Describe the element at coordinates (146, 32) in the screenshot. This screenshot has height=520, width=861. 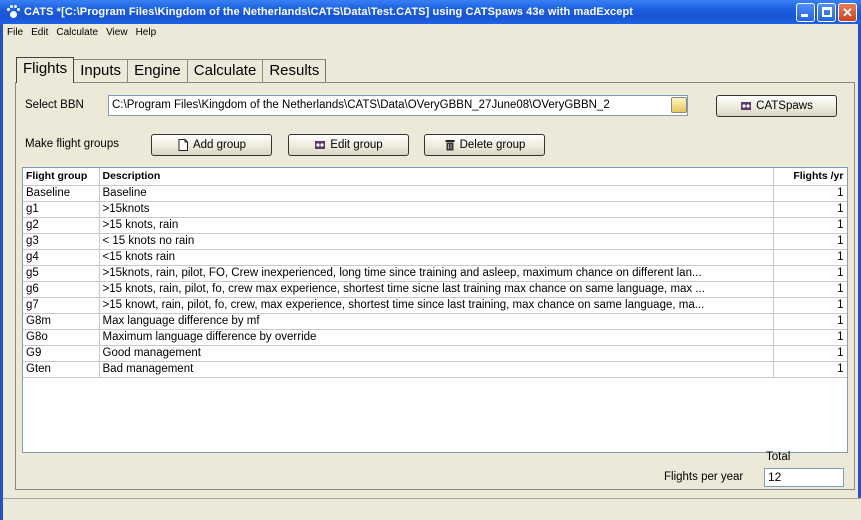
I see `menu-help: Help` at that location.